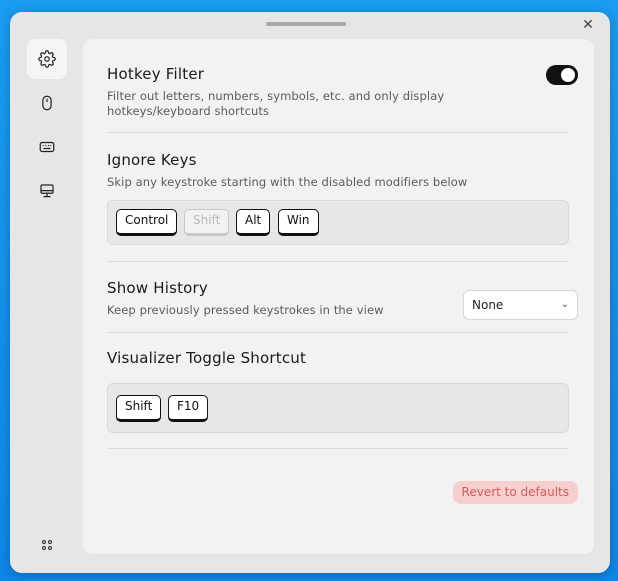  I want to click on ignore-keys-box: Control Shift Alt Win, so click(338, 222).